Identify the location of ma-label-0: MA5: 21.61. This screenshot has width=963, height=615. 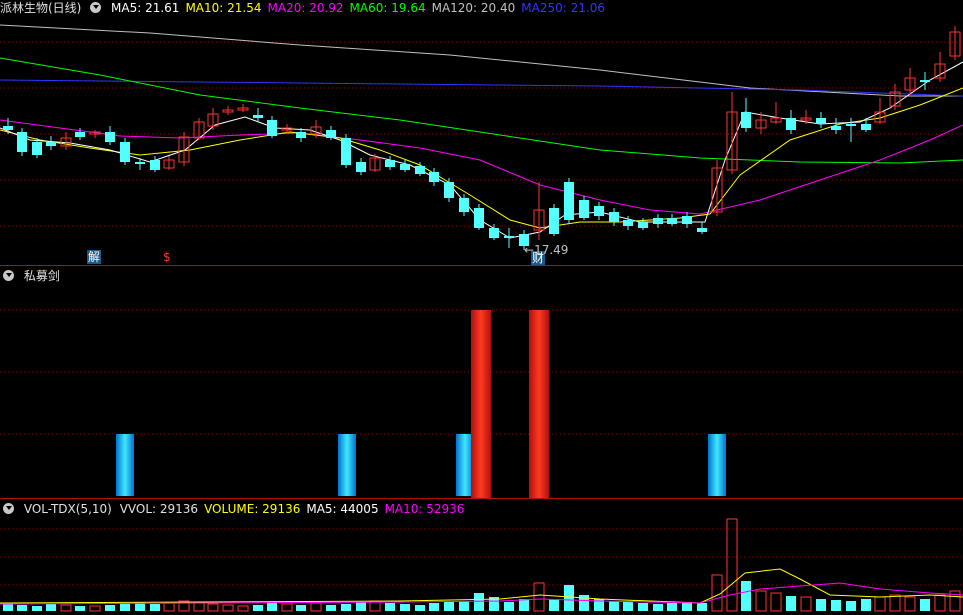
(145, 8).